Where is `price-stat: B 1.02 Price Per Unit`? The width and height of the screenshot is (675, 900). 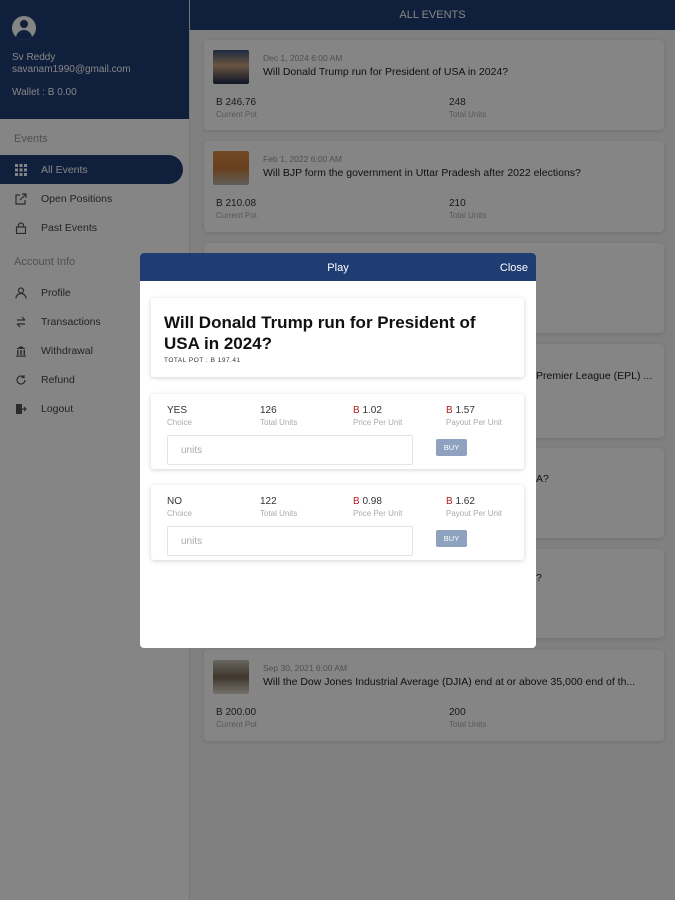
price-stat: B 1.02 Price Per Unit is located at coordinates (377, 416).